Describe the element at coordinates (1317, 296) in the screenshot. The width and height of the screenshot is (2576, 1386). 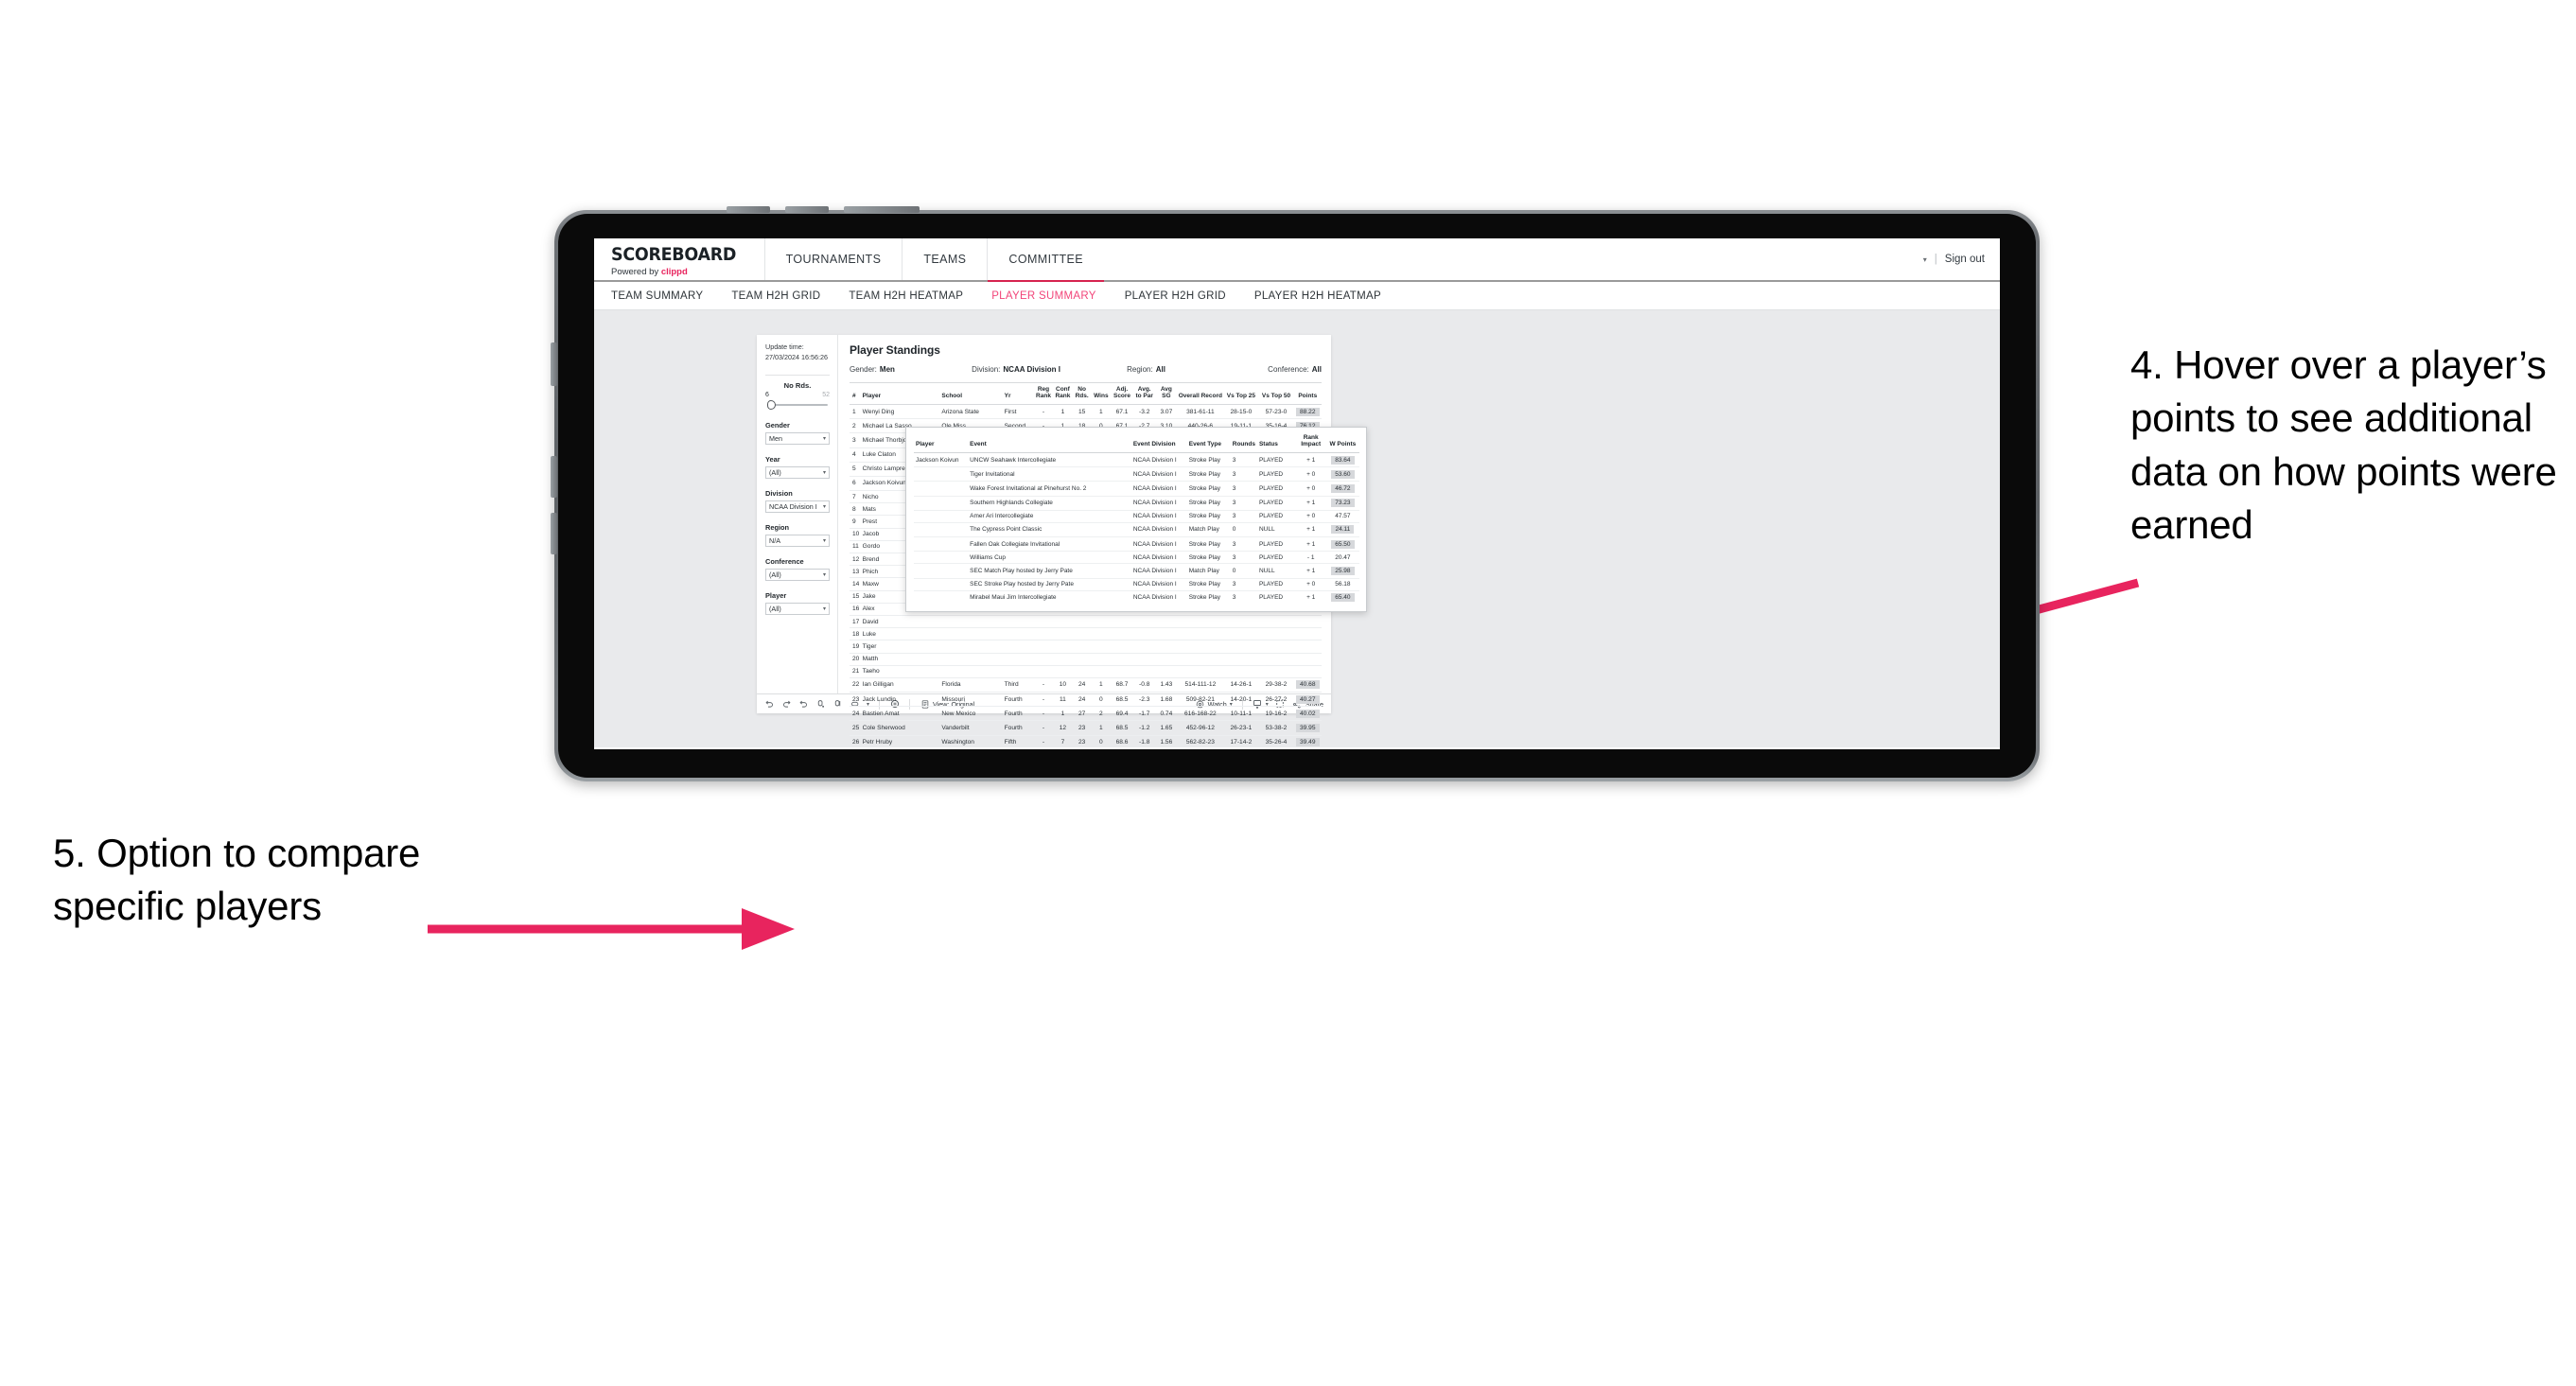
I see `tab-player-h2h-heatmap: PLAYER H2H HEATMAP` at that location.